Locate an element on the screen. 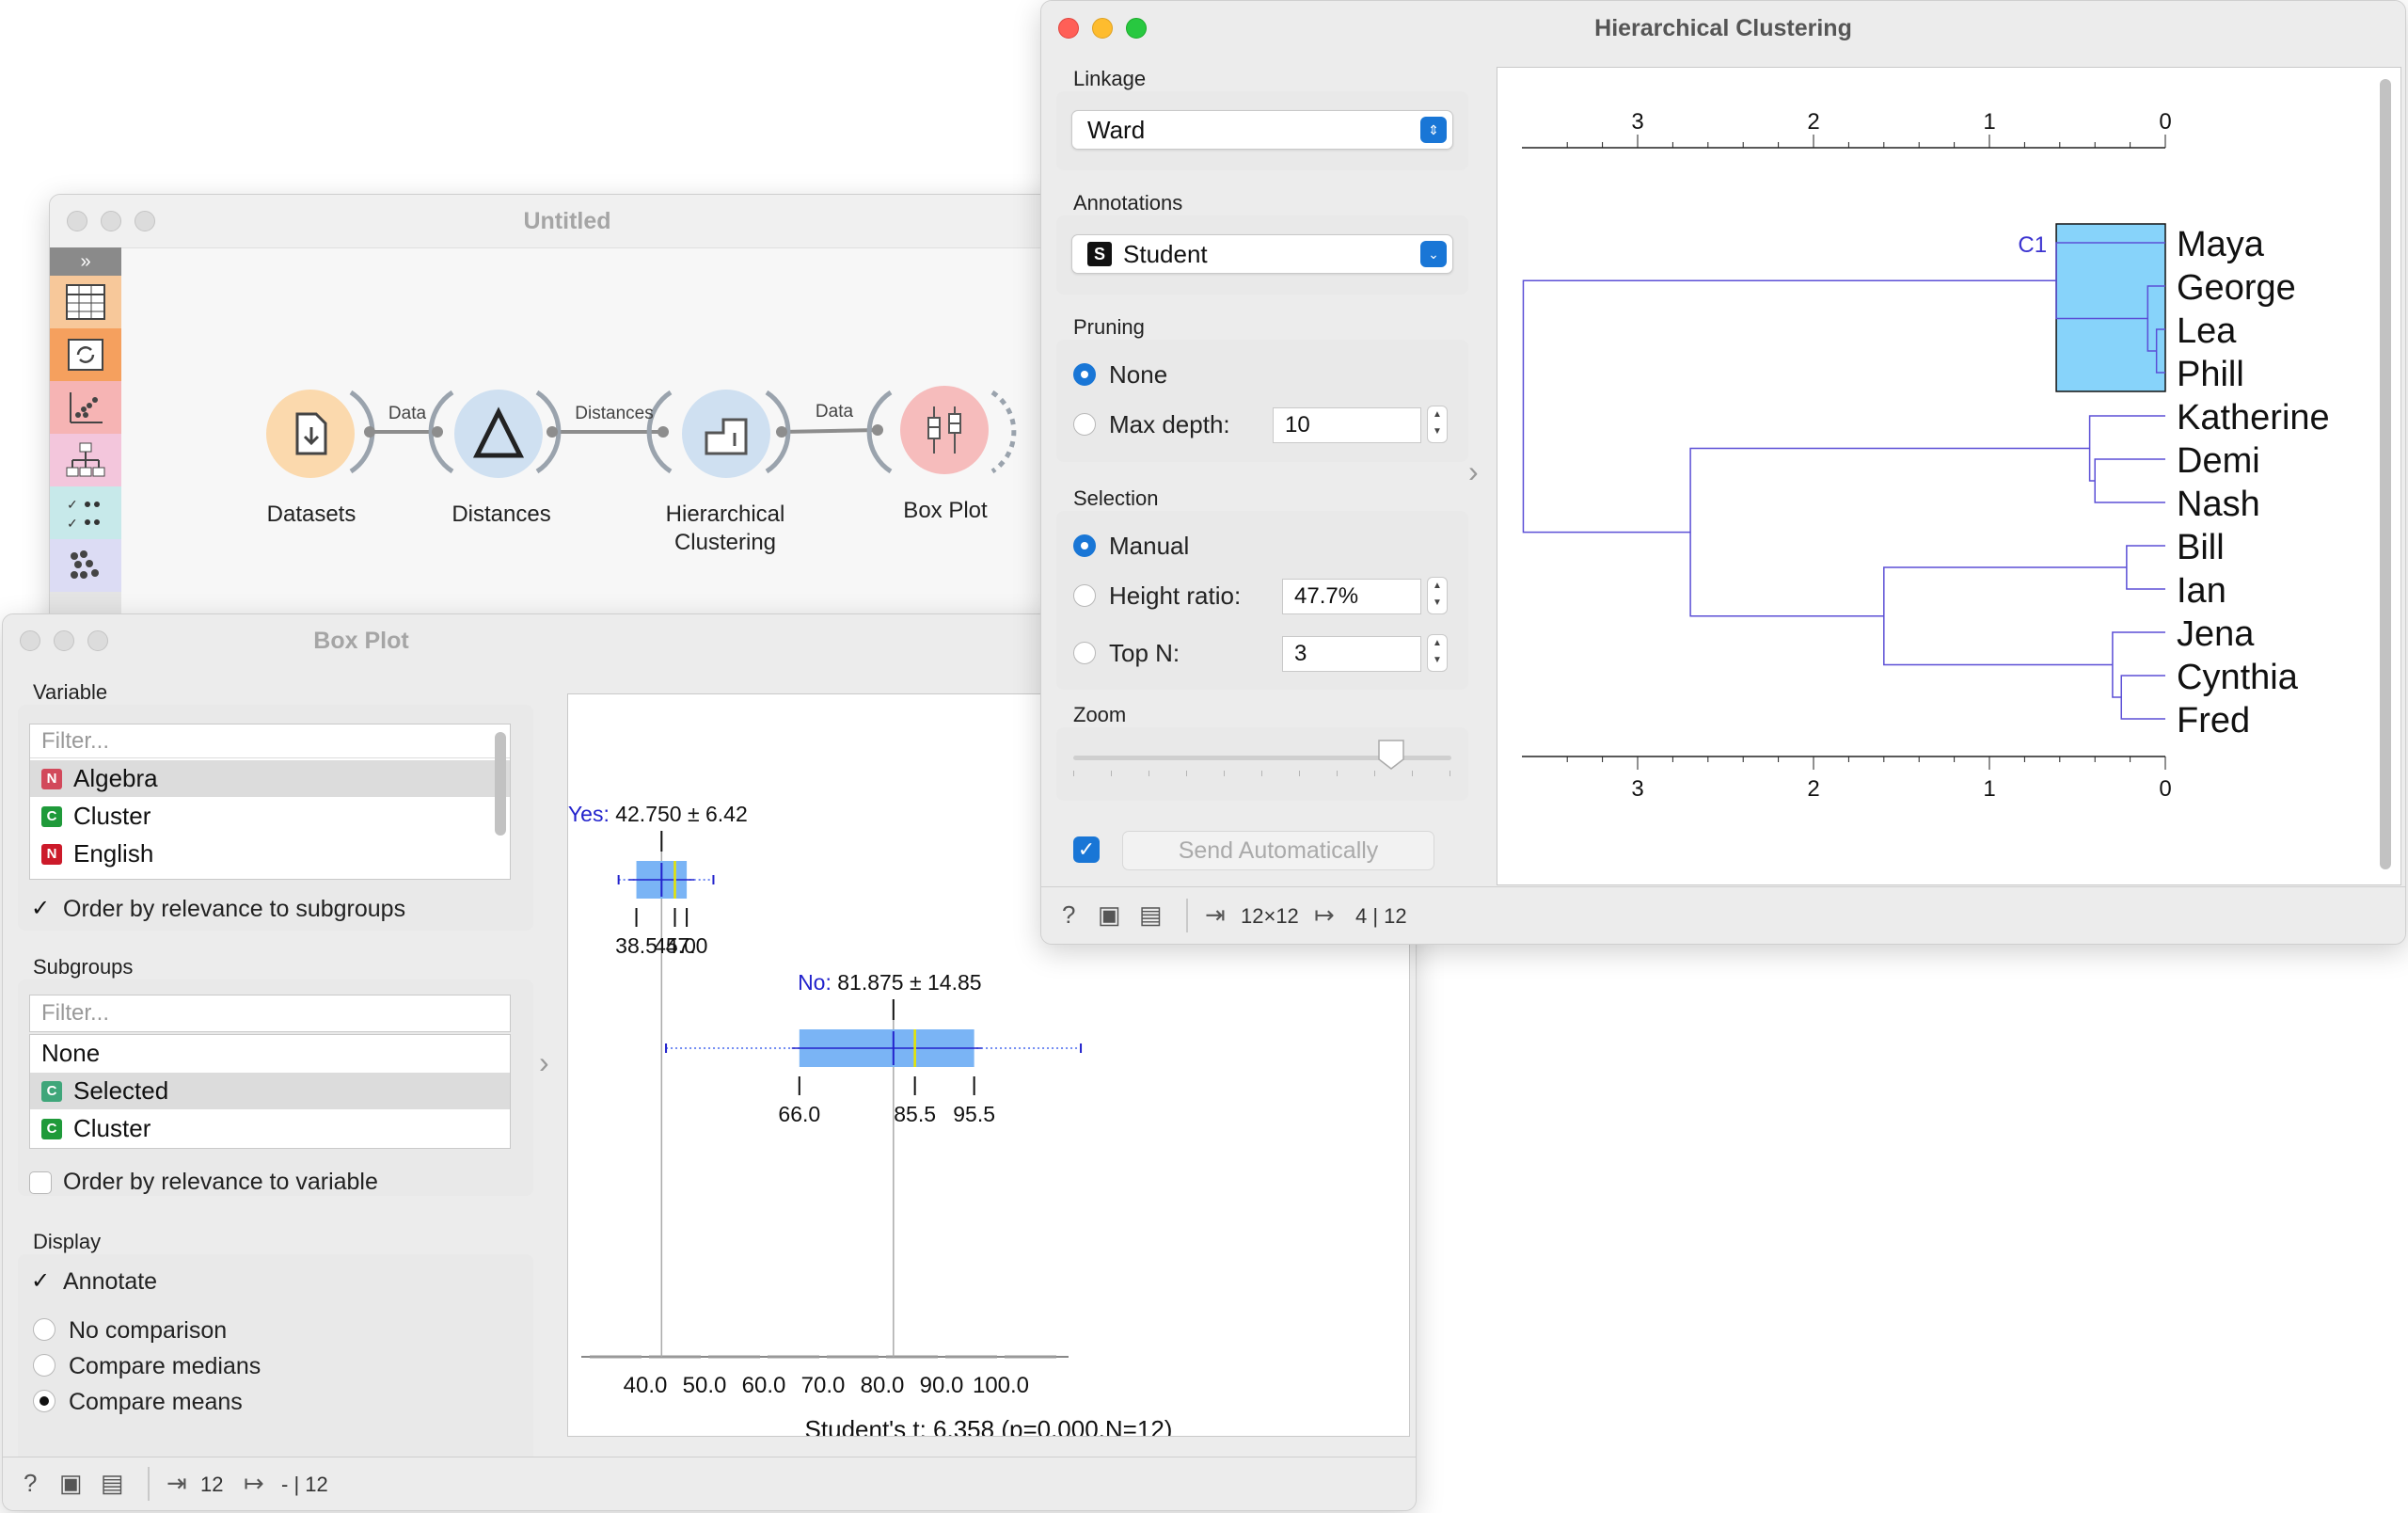 The height and width of the screenshot is (1513, 2408). send-auto-checkbox: ✓ is located at coordinates (1086, 849).